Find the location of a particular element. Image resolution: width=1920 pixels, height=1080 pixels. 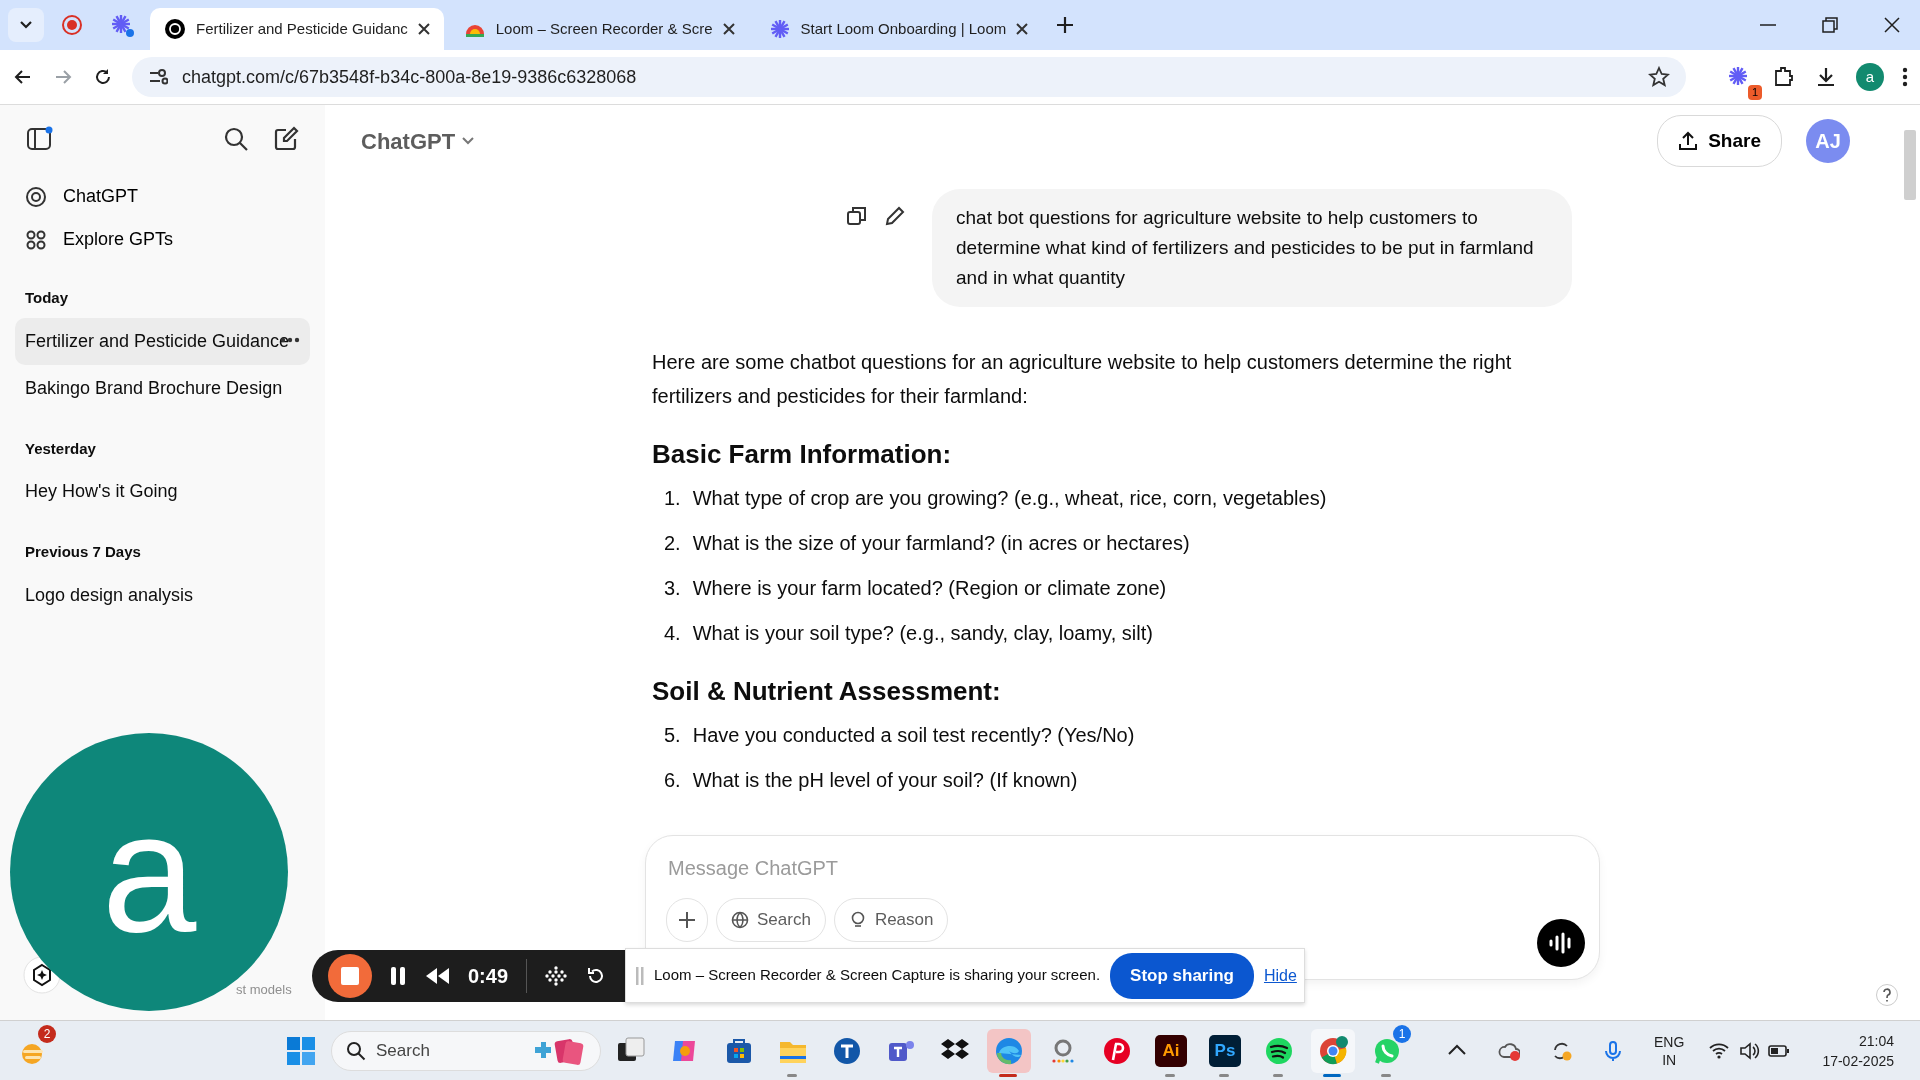

more-options-icon is located at coordinates (1905, 77).